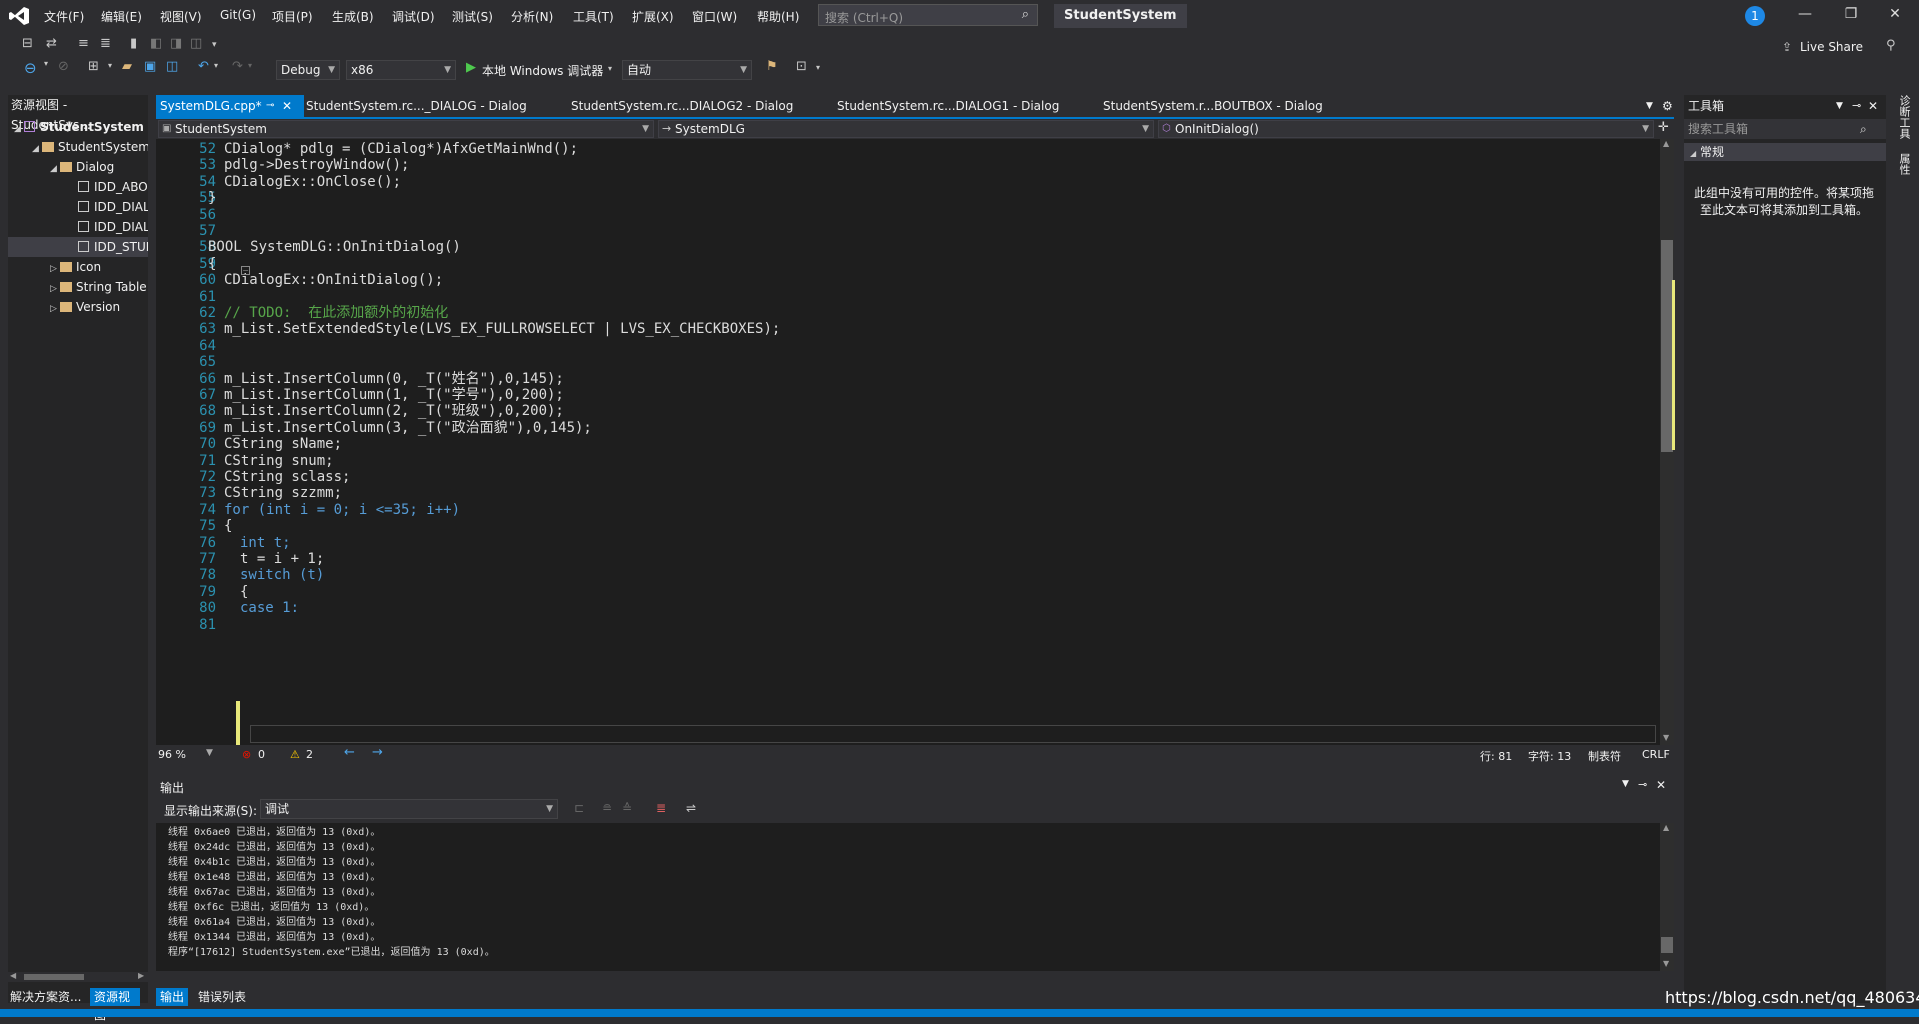 Image resolution: width=1919 pixels, height=1024 pixels. I want to click on run-icon: ▶, so click(471, 67).